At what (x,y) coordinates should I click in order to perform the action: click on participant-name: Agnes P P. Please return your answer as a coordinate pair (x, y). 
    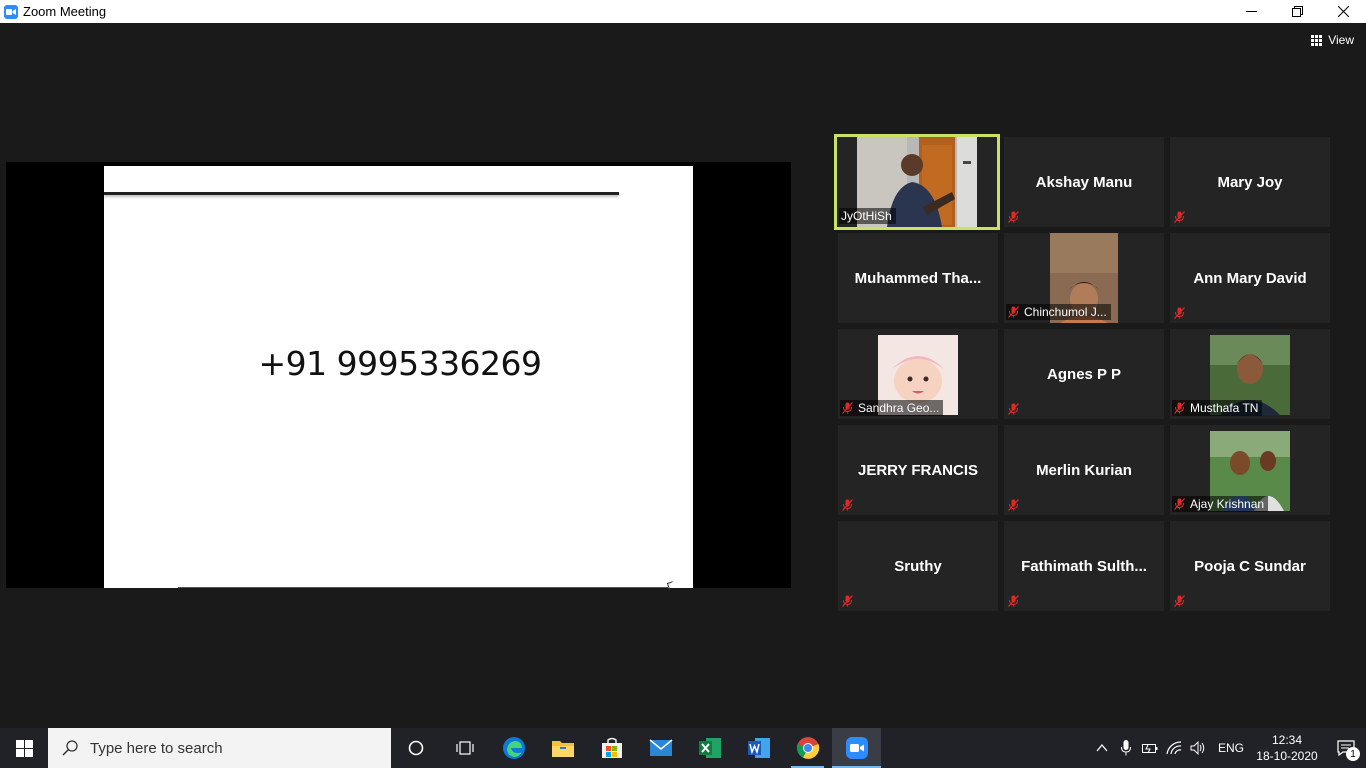
    Looking at the image, I should click on (1084, 374).